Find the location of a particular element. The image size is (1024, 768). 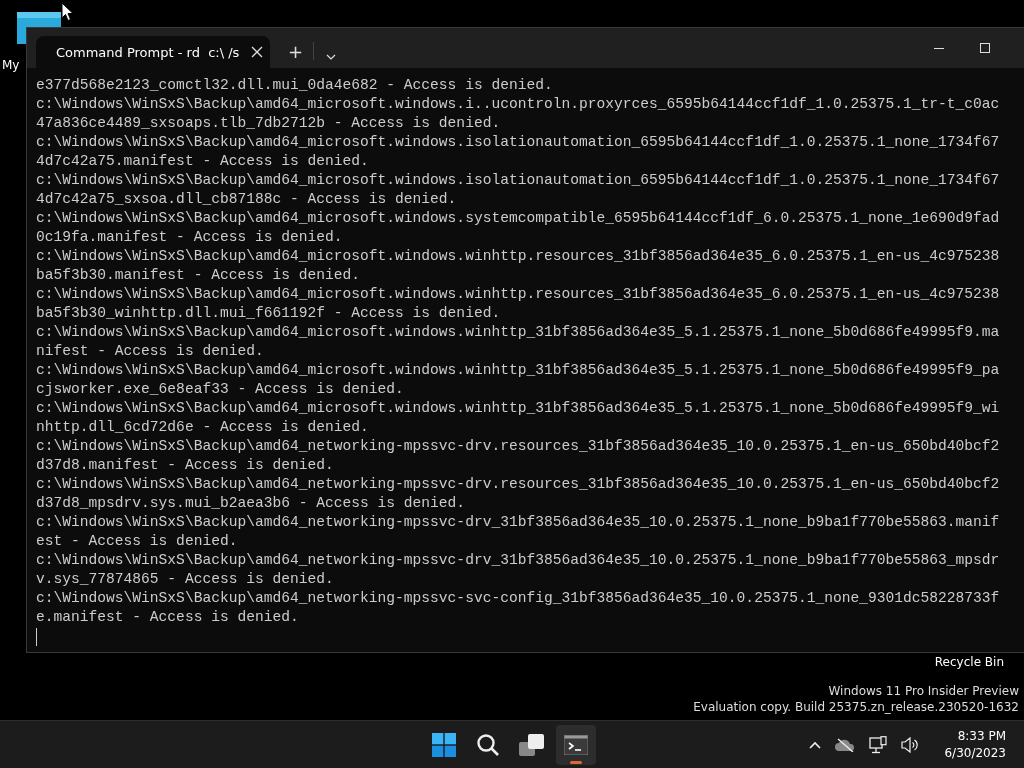

desktop-icon-label: My is located at coordinates (11, 65).